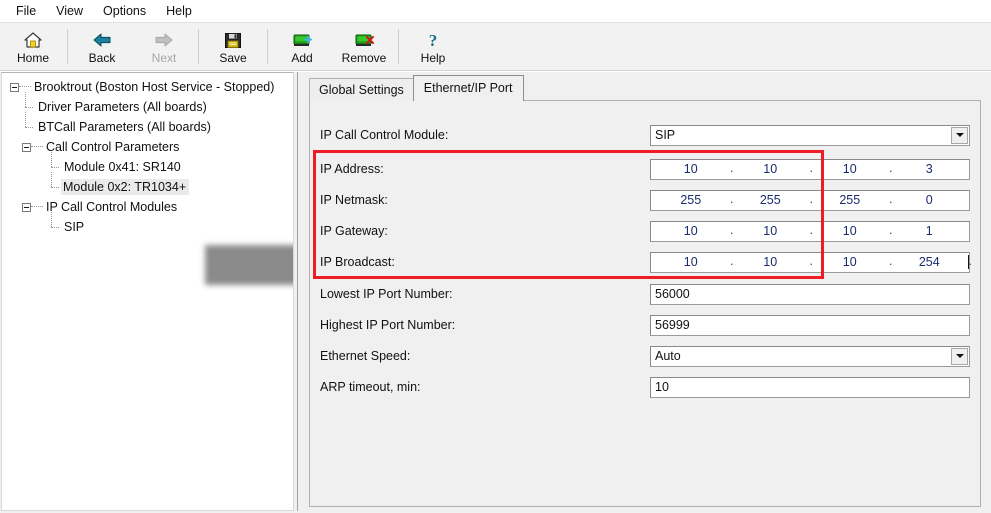 Image resolution: width=991 pixels, height=513 pixels. Describe the element at coordinates (69, 11) in the screenshot. I see `menu-item-view: View` at that location.